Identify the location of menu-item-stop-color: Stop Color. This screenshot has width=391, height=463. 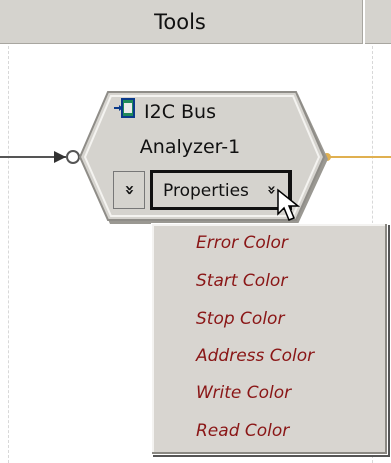
(240, 319).